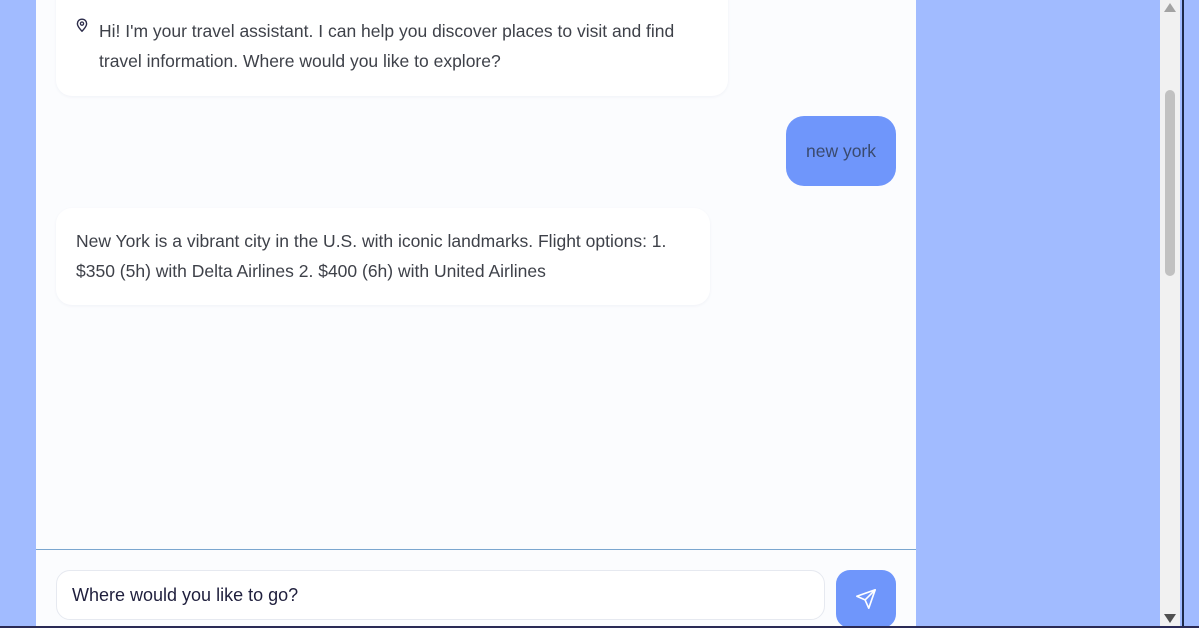 The image size is (1199, 628). I want to click on message-input, so click(440, 595).